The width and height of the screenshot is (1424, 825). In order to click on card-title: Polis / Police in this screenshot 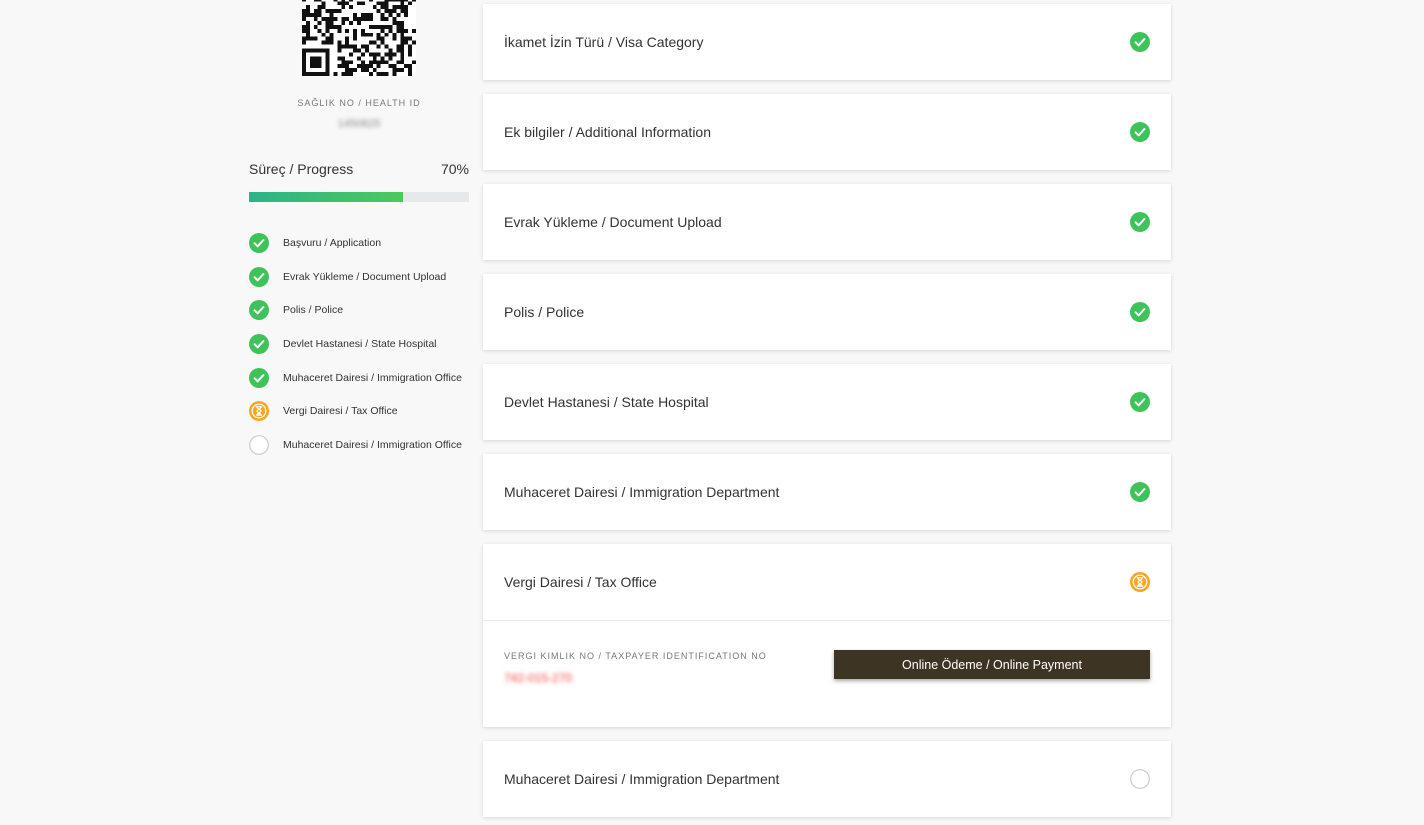, I will do `click(544, 312)`.